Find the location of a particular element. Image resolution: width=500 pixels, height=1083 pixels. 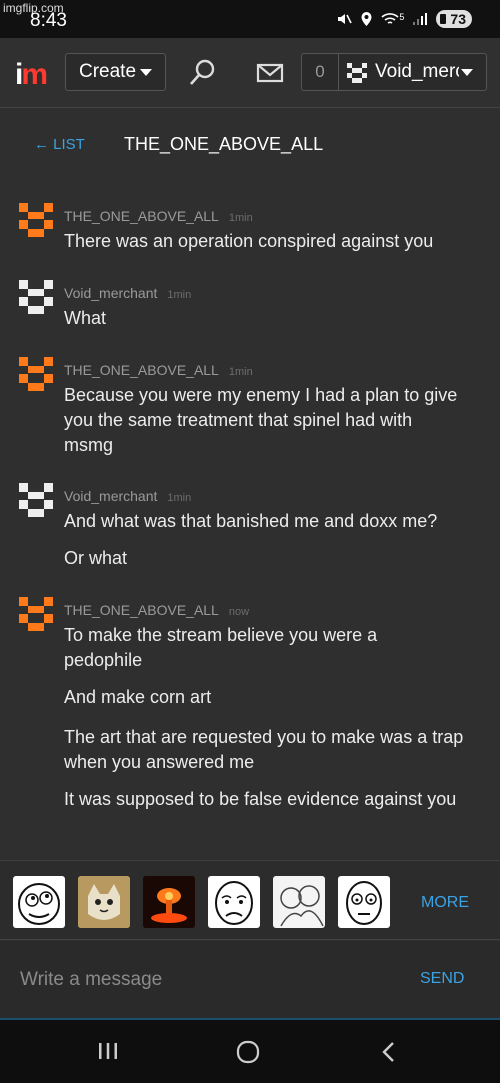

message-text: What is located at coordinates (85, 318).